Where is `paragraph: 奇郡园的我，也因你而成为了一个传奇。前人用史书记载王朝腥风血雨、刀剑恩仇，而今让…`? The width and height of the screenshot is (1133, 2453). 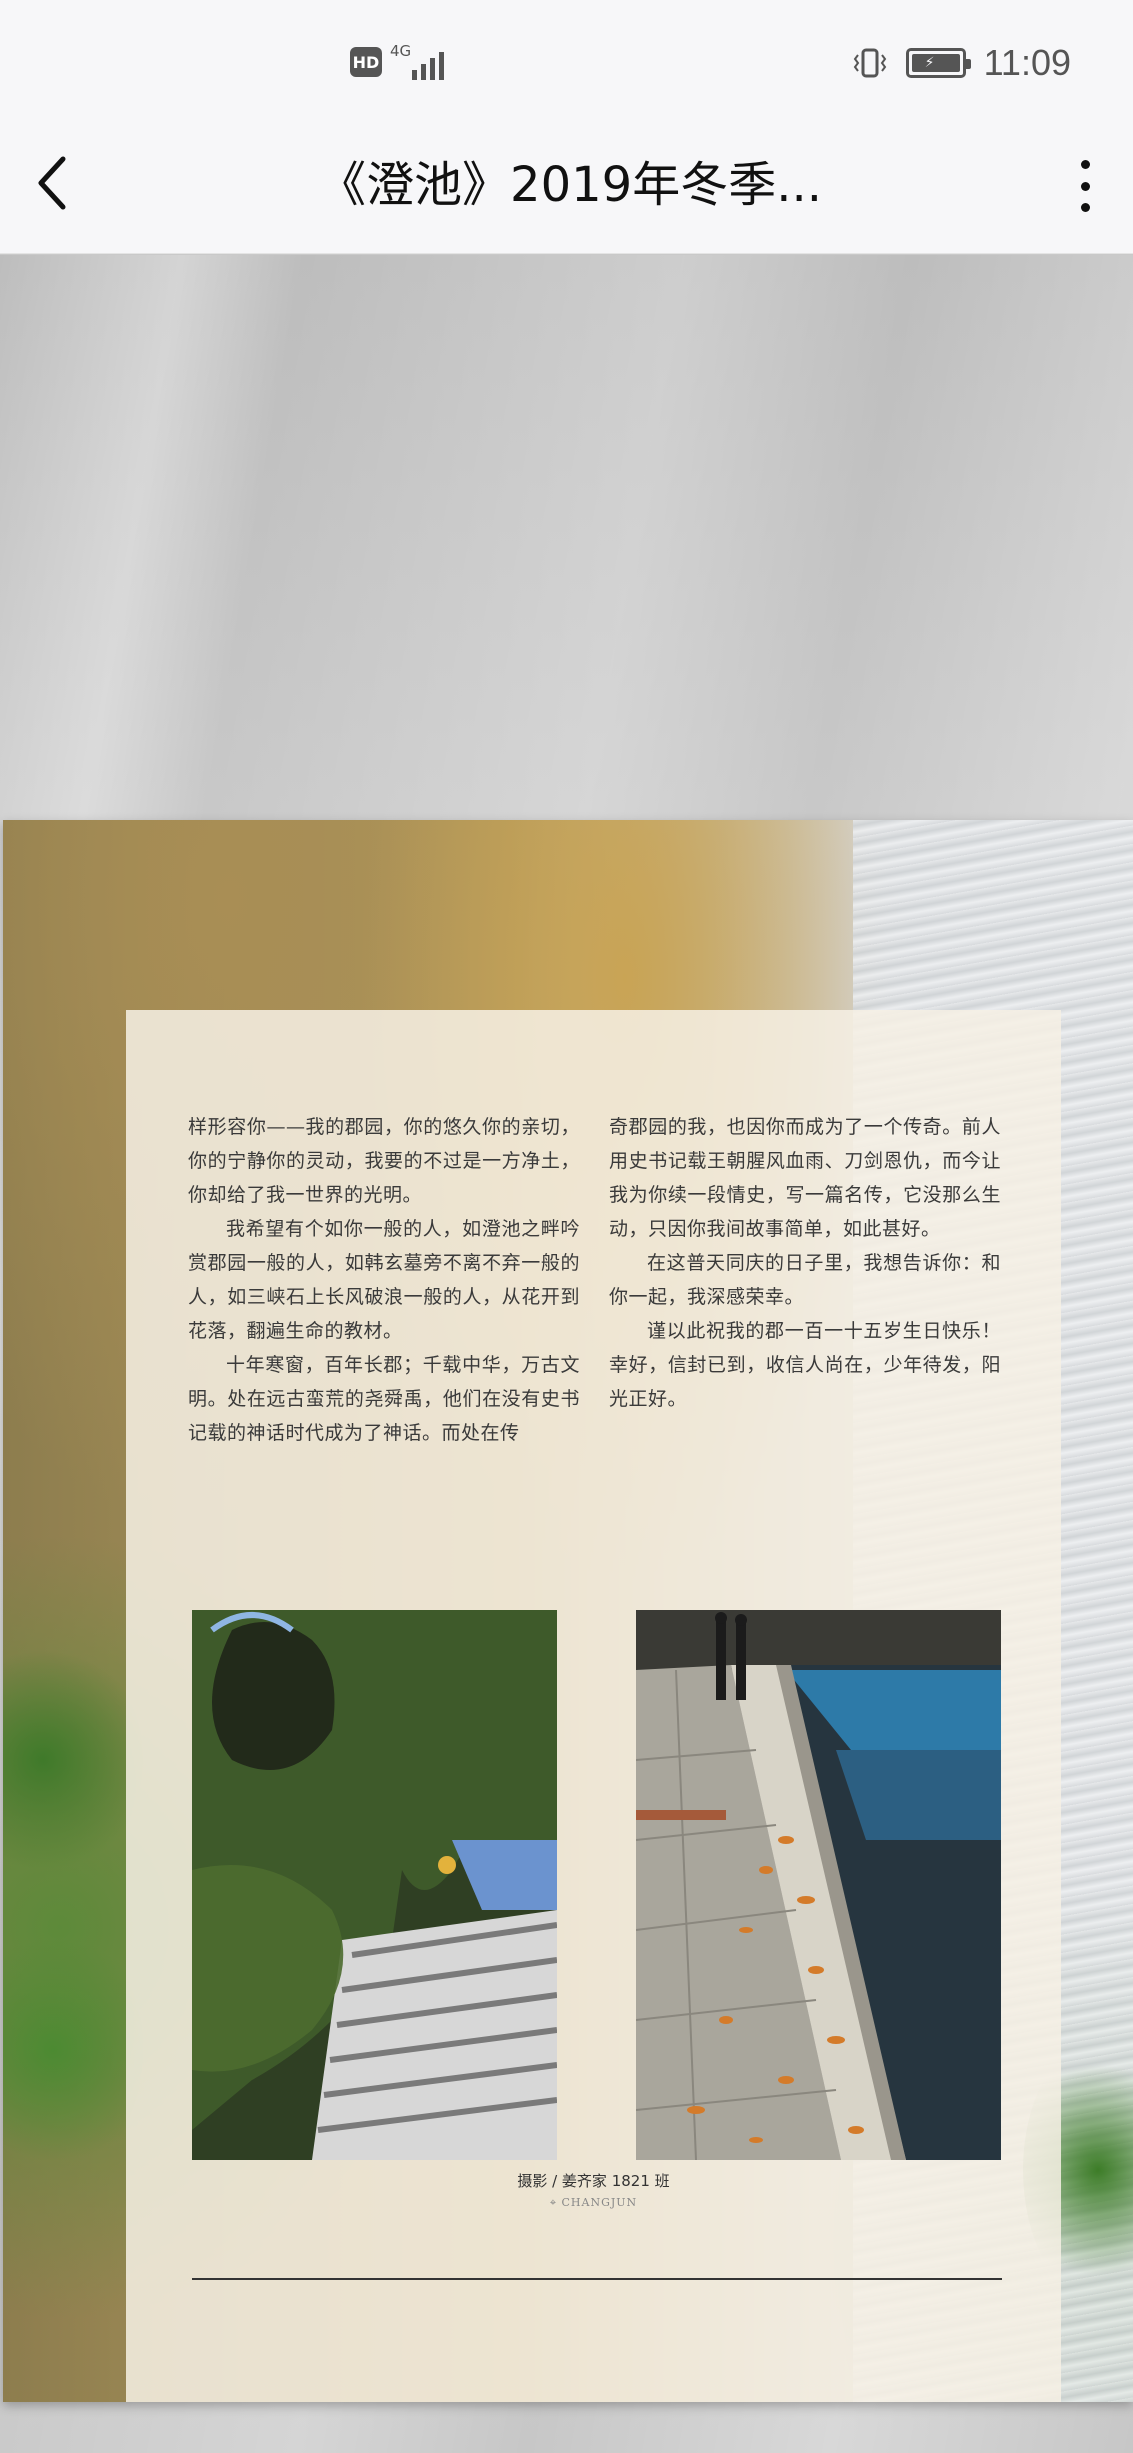 paragraph: 奇郡园的我，也因你而成为了一个传奇。前人用史书记载王朝腥风血雨、刀剑恩仇，而今让… is located at coordinates (805, 1178).